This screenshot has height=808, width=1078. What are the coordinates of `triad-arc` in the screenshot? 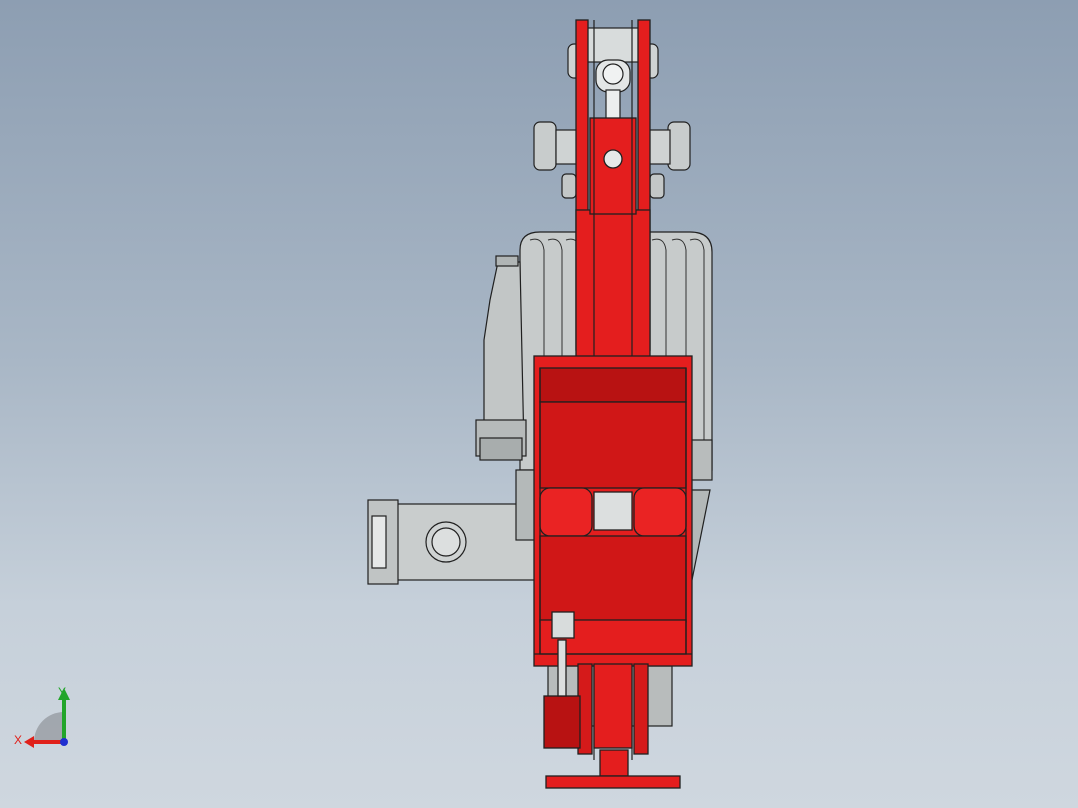 It's located at (49, 727).